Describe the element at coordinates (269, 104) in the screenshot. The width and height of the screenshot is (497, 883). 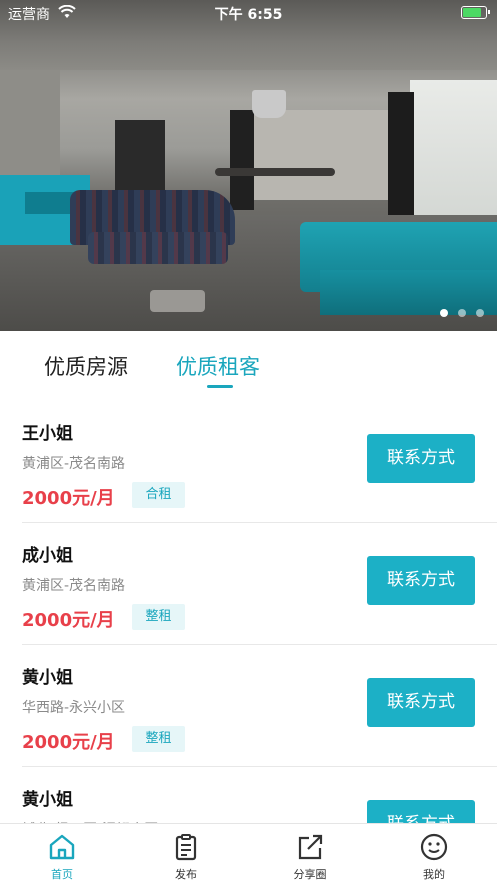
I see `banner-chandelier` at that location.